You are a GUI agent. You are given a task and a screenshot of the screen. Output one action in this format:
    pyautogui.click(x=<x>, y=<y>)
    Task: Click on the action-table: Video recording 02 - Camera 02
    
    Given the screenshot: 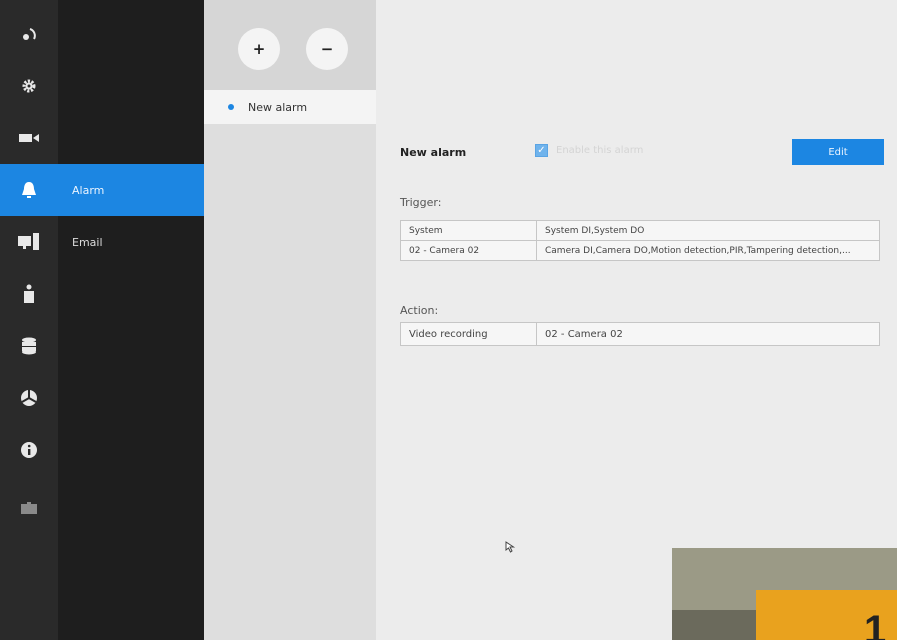 What is the action you would take?
    pyautogui.click(x=640, y=334)
    